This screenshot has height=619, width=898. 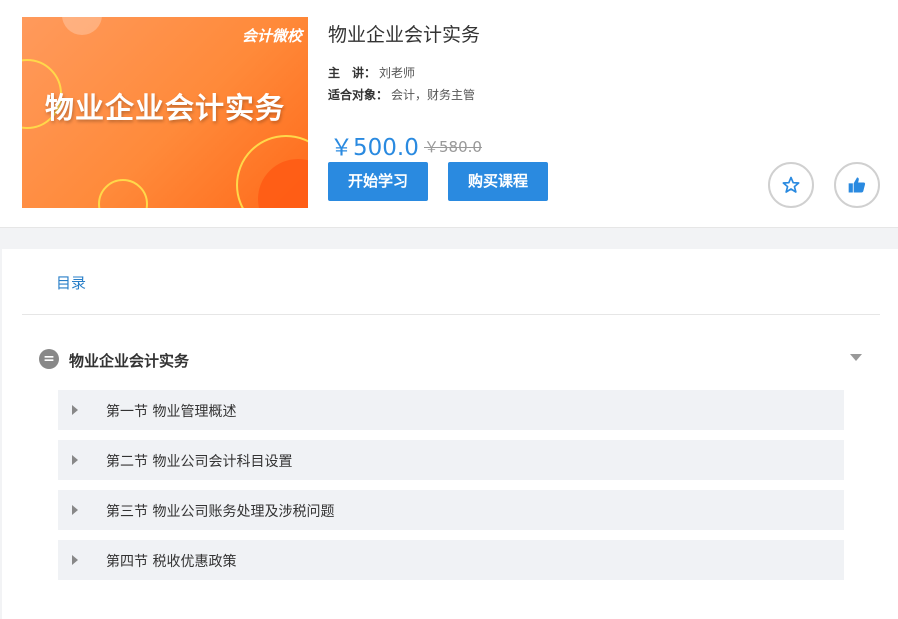 I want to click on tab-catalog: 目录, so click(x=71, y=282).